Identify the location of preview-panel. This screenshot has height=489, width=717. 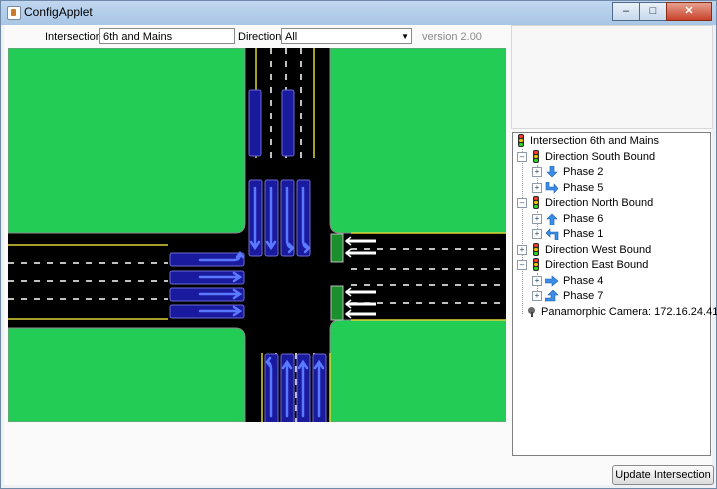
(612, 77).